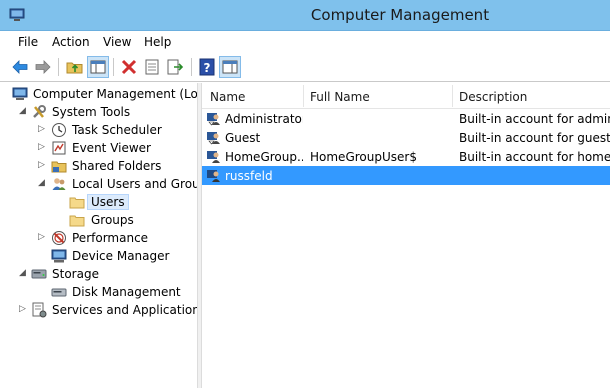 This screenshot has width=610, height=388. What do you see at coordinates (305, 67) in the screenshot?
I see `toolbar: ?` at bounding box center [305, 67].